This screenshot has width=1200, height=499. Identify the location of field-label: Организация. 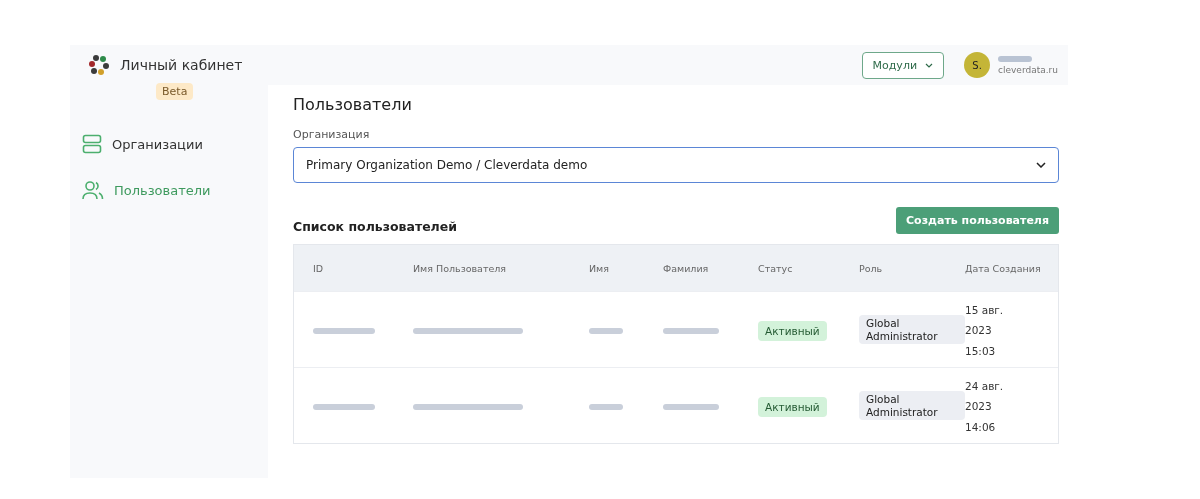
(332, 134).